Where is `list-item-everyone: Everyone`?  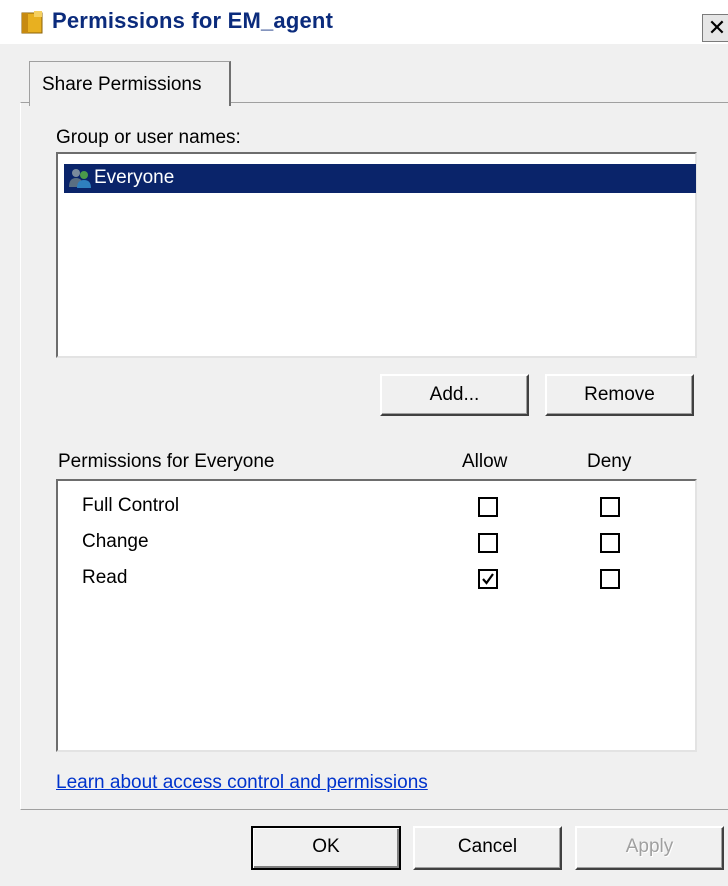
list-item-everyone: Everyone is located at coordinates (380, 178).